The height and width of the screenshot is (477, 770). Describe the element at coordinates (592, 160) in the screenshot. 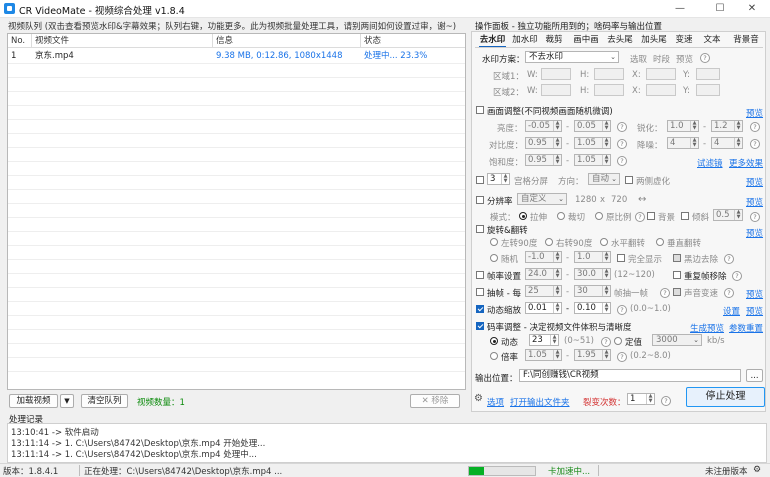

I see `saturation-max-stepper: 1.05 ▲ ▼` at that location.